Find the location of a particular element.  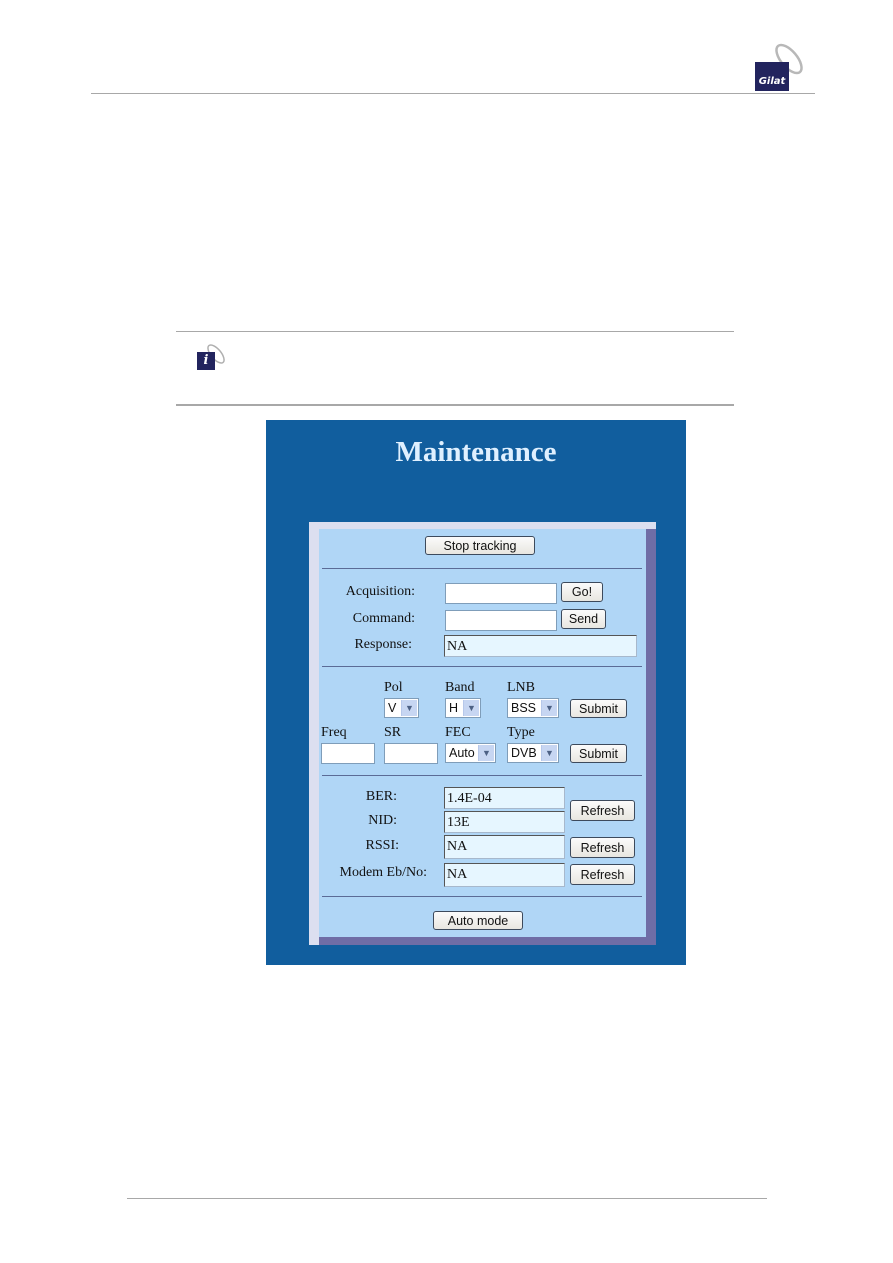

fec-value: Auto is located at coordinates (462, 753).